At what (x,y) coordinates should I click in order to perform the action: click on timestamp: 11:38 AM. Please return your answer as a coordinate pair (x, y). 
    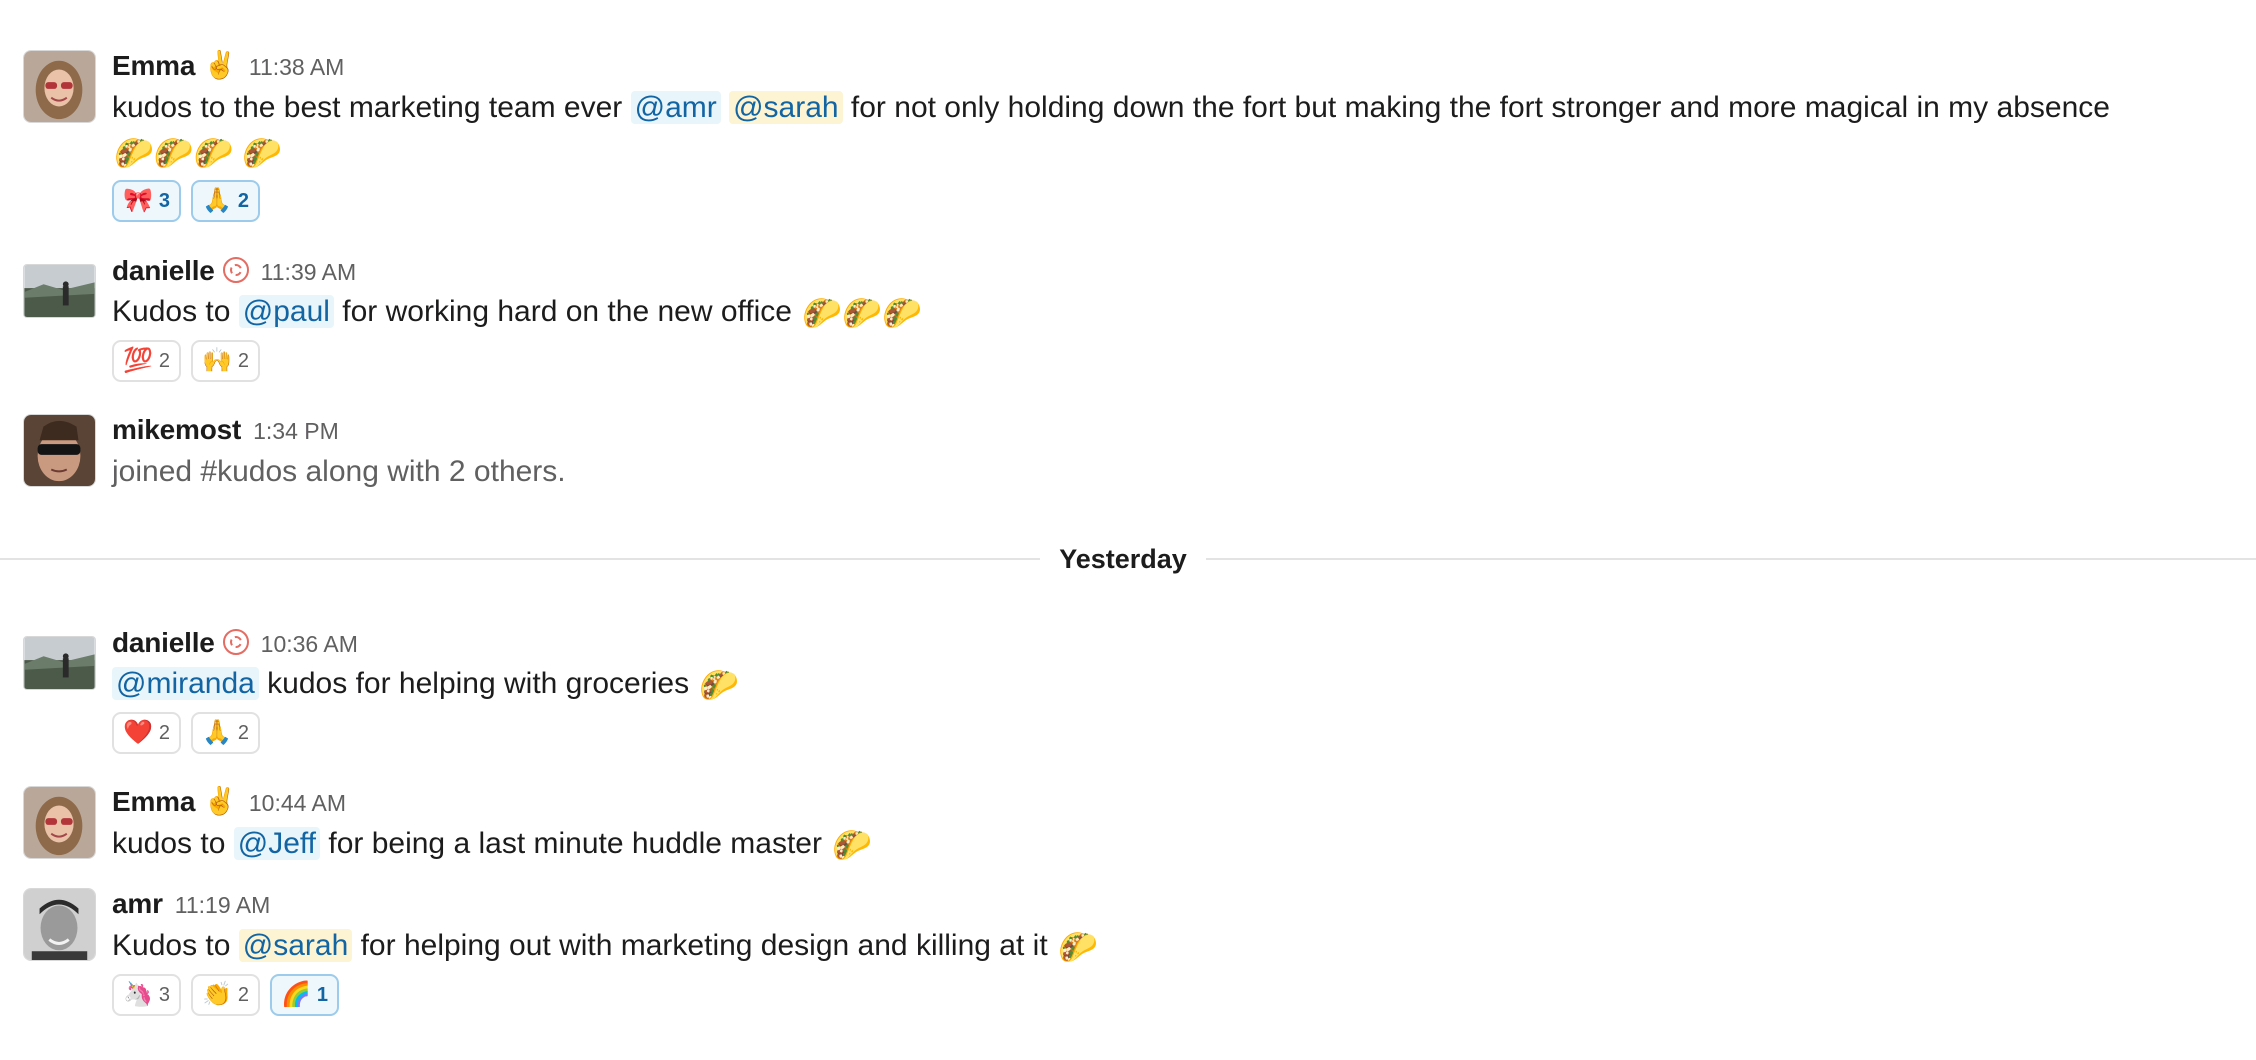
    Looking at the image, I should click on (296, 67).